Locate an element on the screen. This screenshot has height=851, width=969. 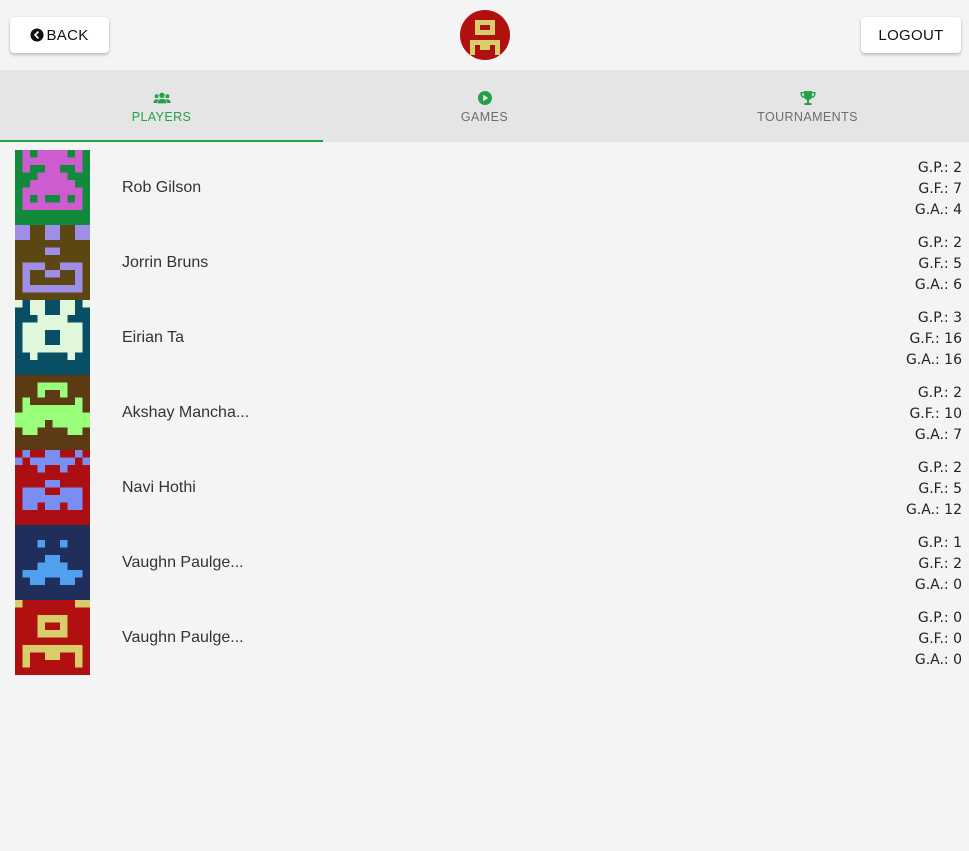
games-played: G.P.: 0 is located at coordinates (939, 618).